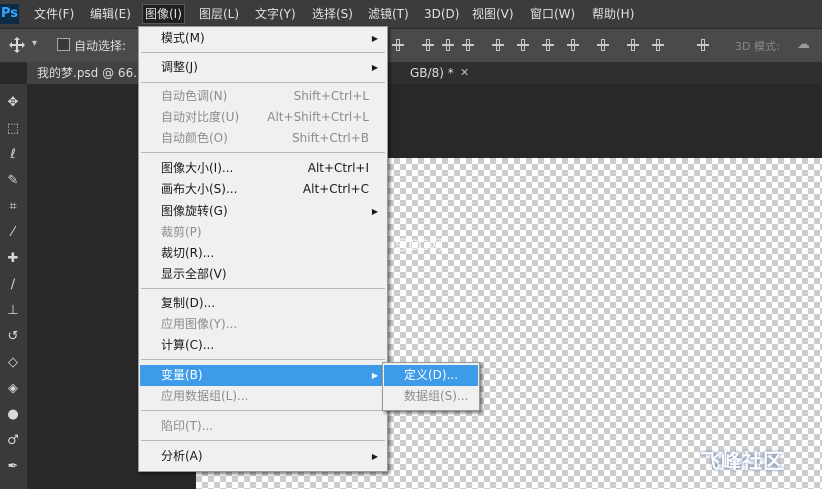 The image size is (822, 489). I want to click on menu-item-label: 变量(B), so click(182, 375).